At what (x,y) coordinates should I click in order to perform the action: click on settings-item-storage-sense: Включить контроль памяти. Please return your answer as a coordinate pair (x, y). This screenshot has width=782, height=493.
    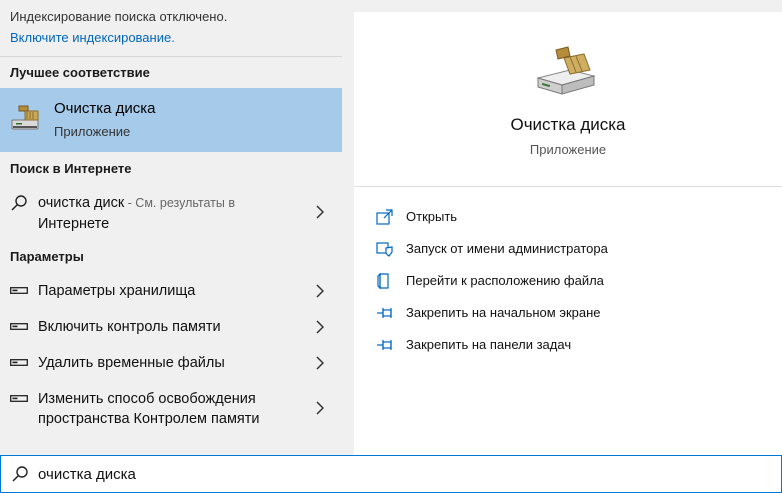
    Looking at the image, I should click on (171, 327).